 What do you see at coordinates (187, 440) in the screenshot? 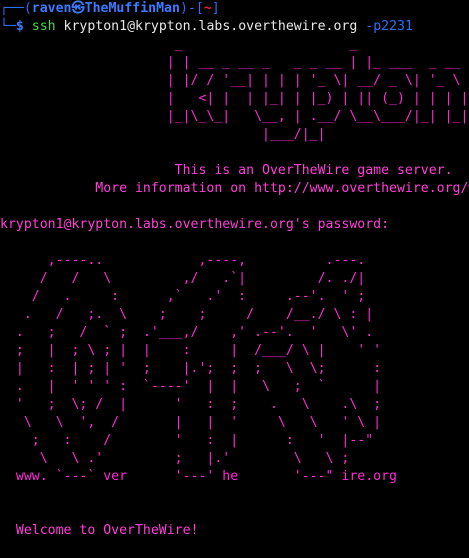
I see `otw-art-line: ; : / ' : | : ' |--"` at bounding box center [187, 440].